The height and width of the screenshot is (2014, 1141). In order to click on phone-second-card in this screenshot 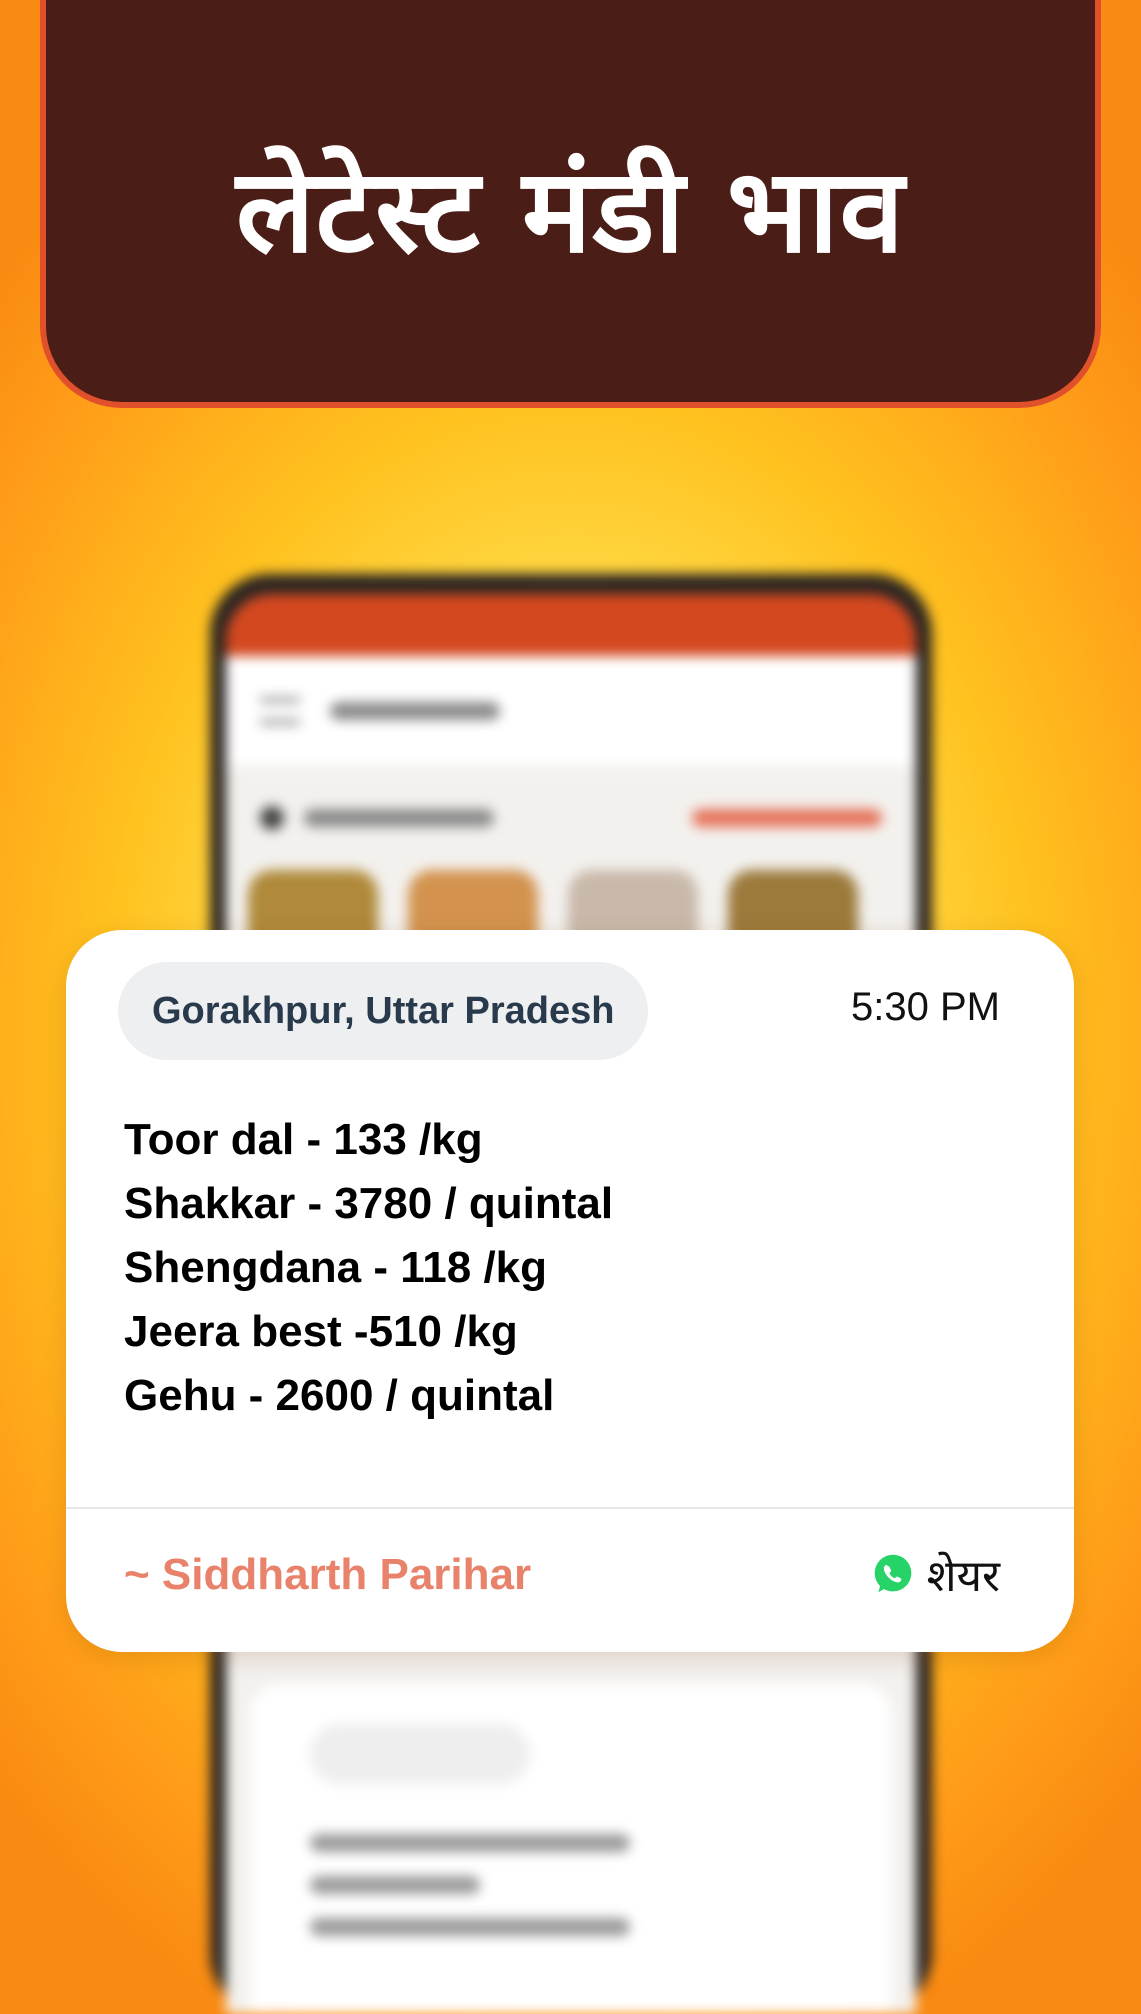, I will do `click(571, 1849)`.